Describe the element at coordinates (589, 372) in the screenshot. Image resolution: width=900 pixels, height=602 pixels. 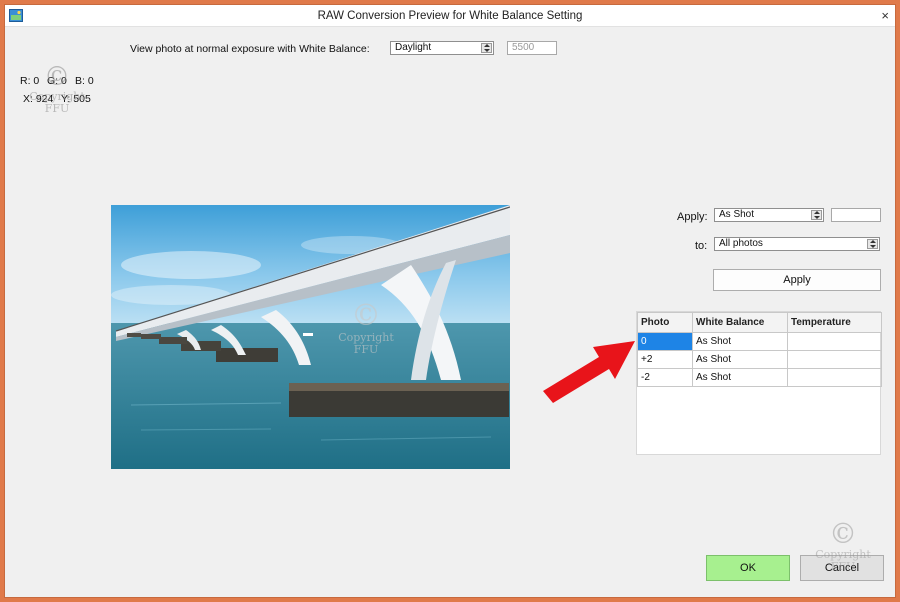
I see `red-arrow-icon` at that location.